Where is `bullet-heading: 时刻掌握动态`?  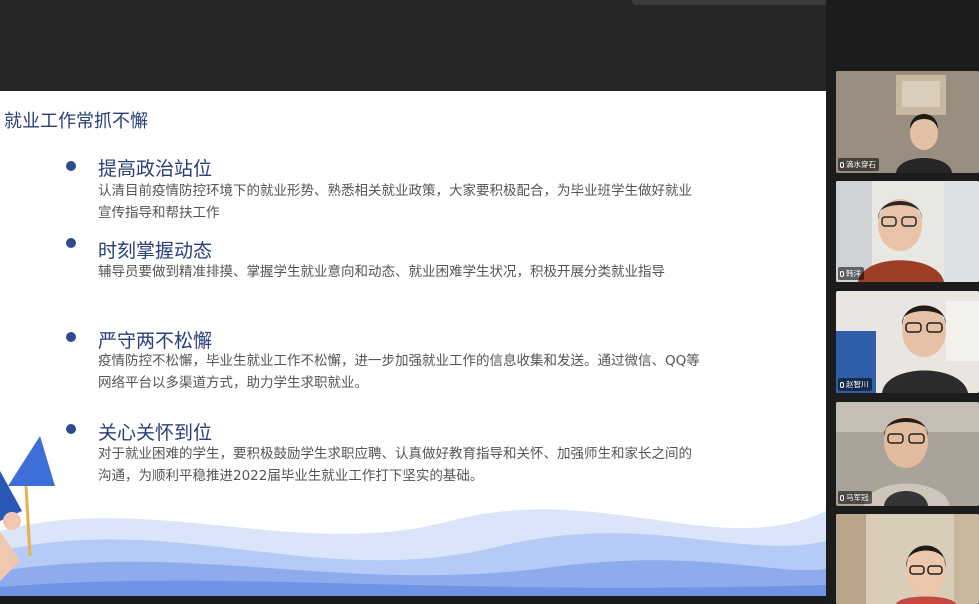
bullet-heading: 时刻掌握动态 is located at coordinates (155, 251).